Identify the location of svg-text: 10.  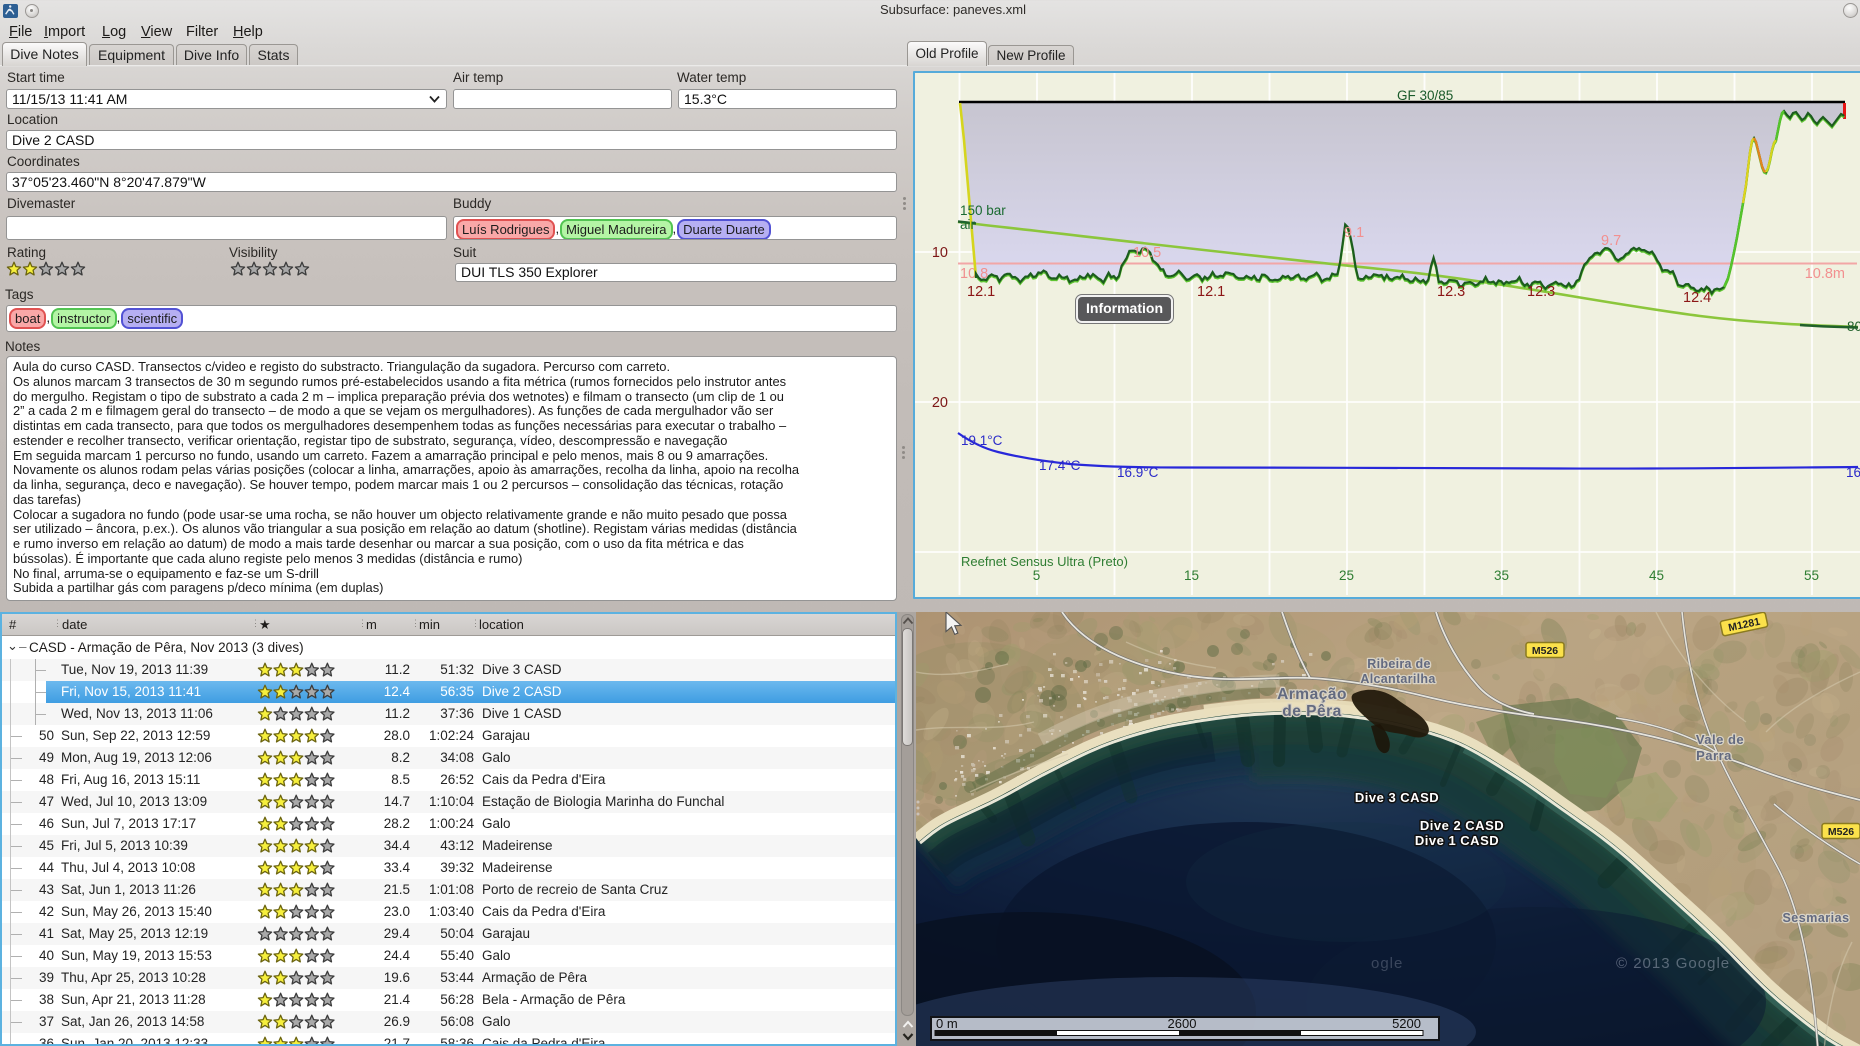
(940, 253).